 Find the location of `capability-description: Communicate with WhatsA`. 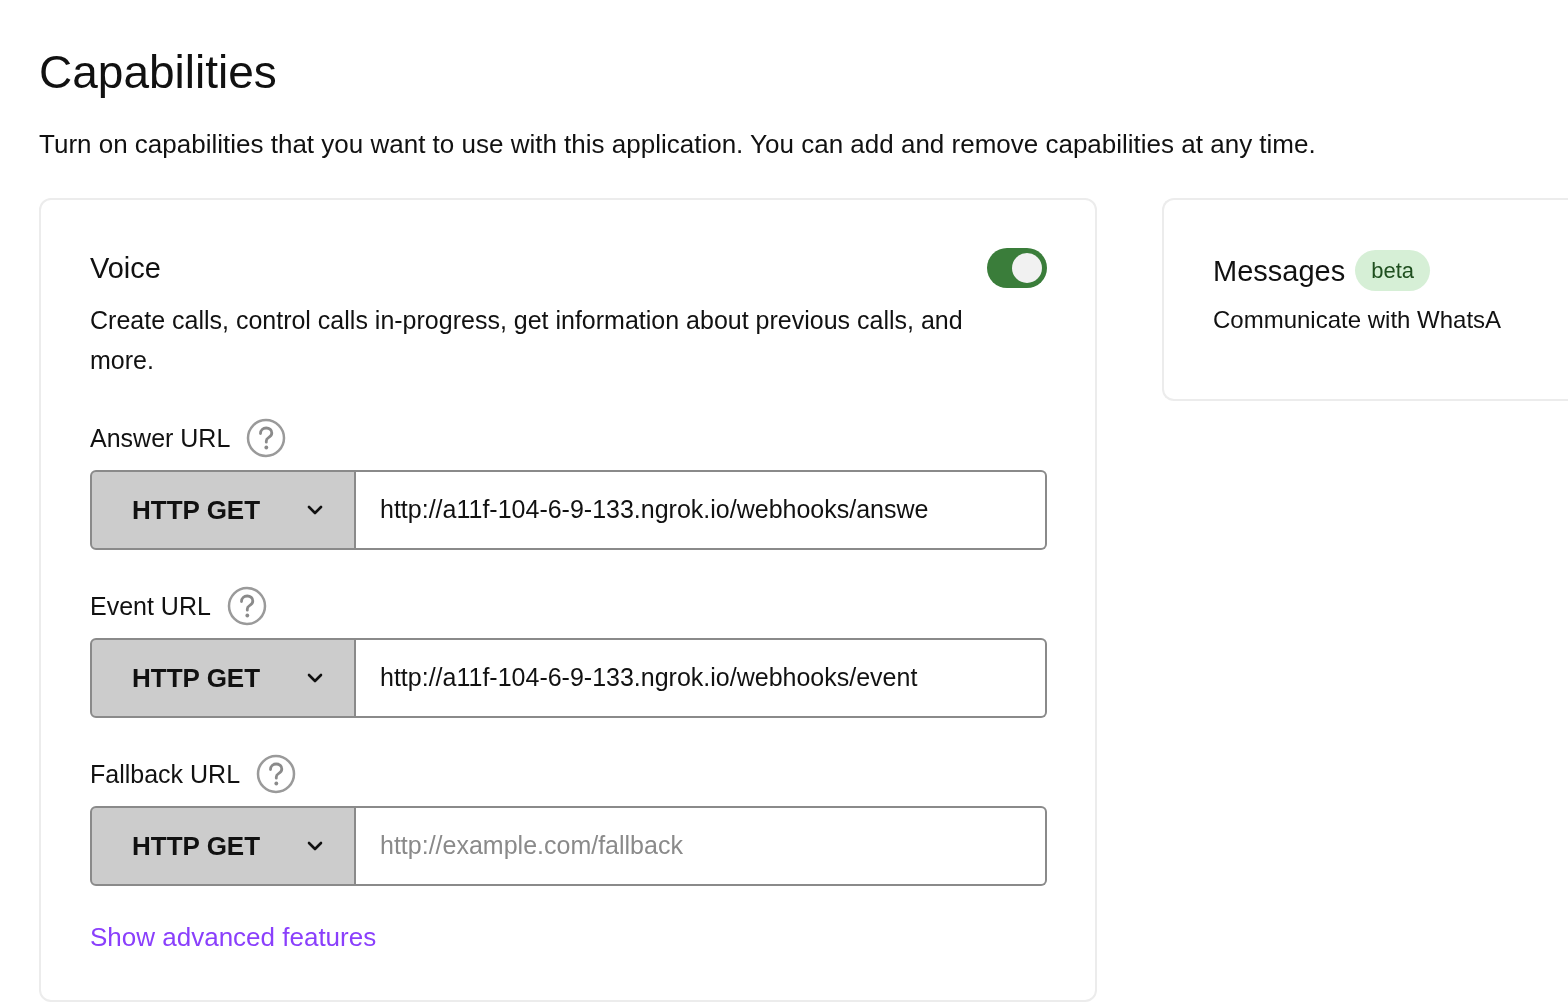

capability-description: Communicate with WhatsA is located at coordinates (1358, 320).